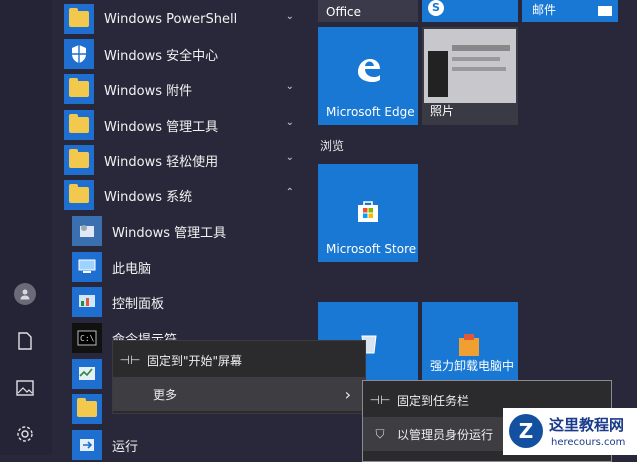 The image size is (637, 462). I want to click on tile-label: Microsoft Store, so click(371, 249).